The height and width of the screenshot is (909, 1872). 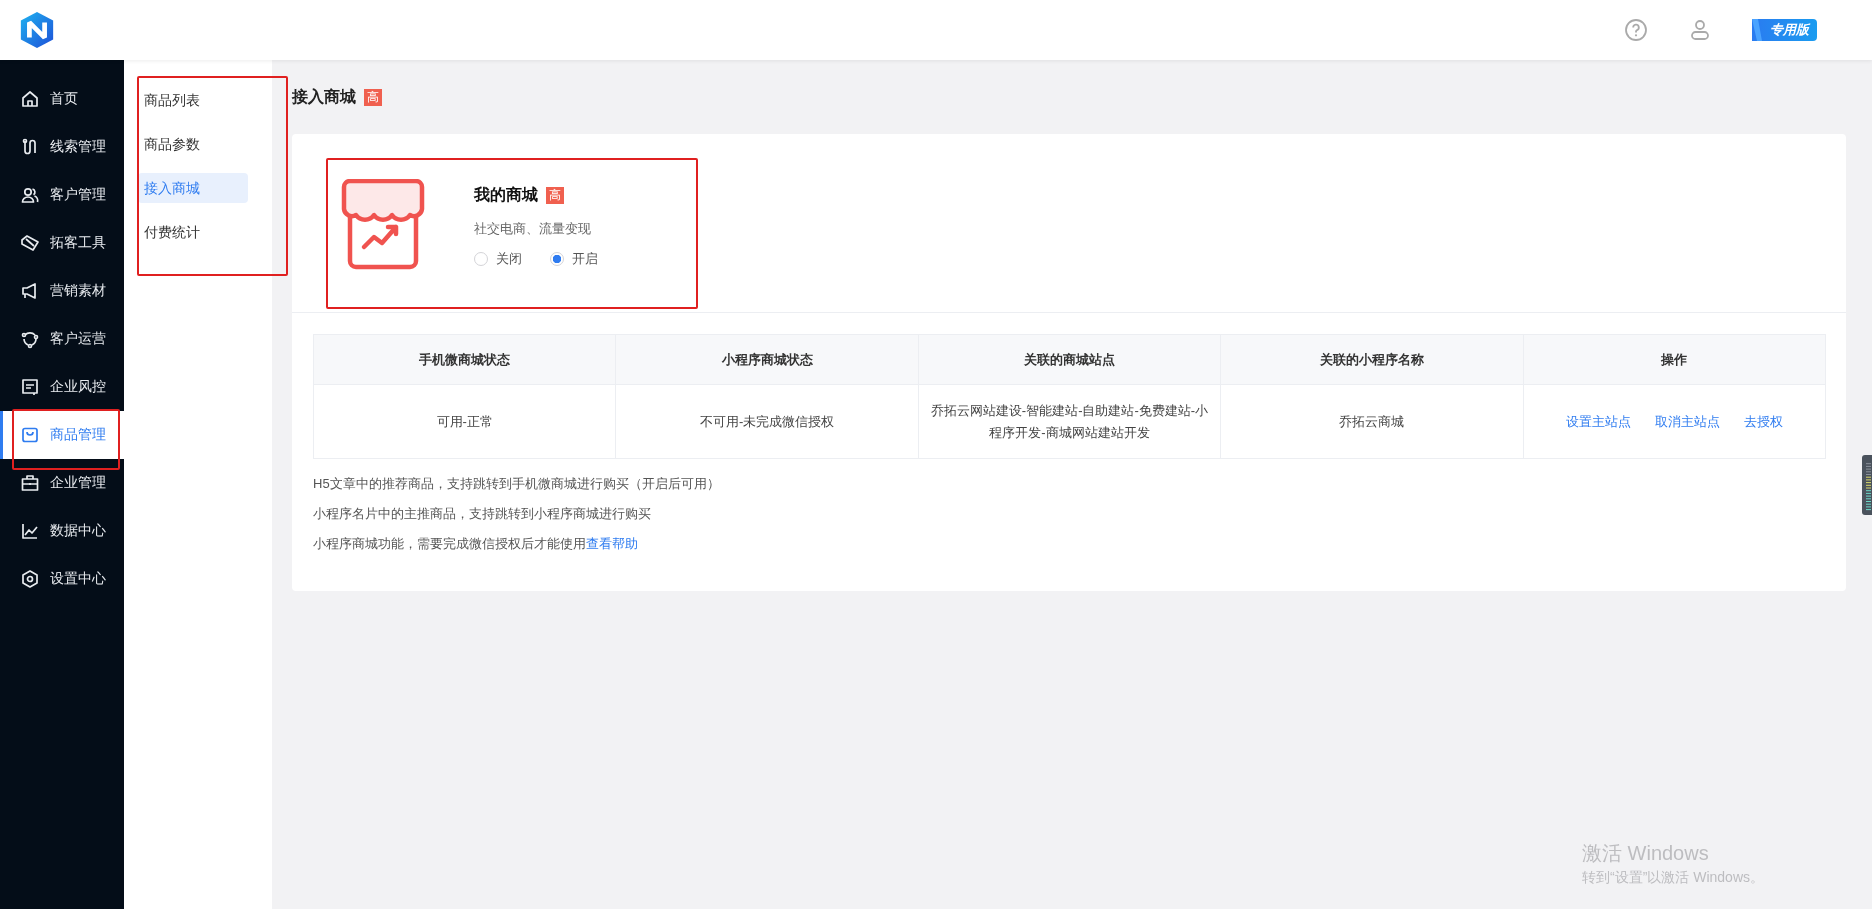 What do you see at coordinates (506, 195) in the screenshot?
I see `mall-title: 我的商城` at bounding box center [506, 195].